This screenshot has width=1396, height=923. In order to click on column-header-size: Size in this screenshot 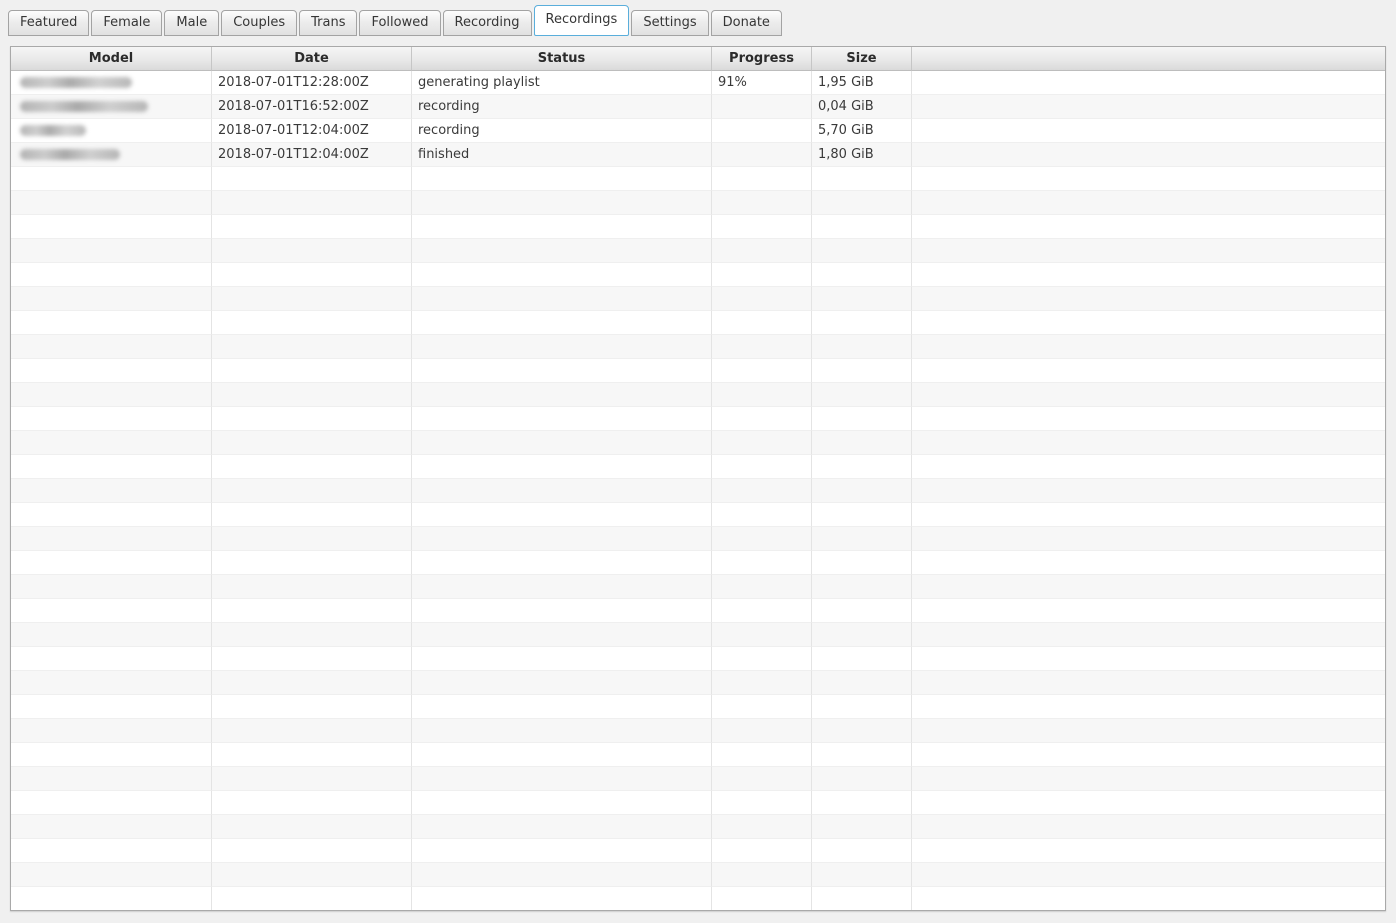, I will do `click(862, 59)`.